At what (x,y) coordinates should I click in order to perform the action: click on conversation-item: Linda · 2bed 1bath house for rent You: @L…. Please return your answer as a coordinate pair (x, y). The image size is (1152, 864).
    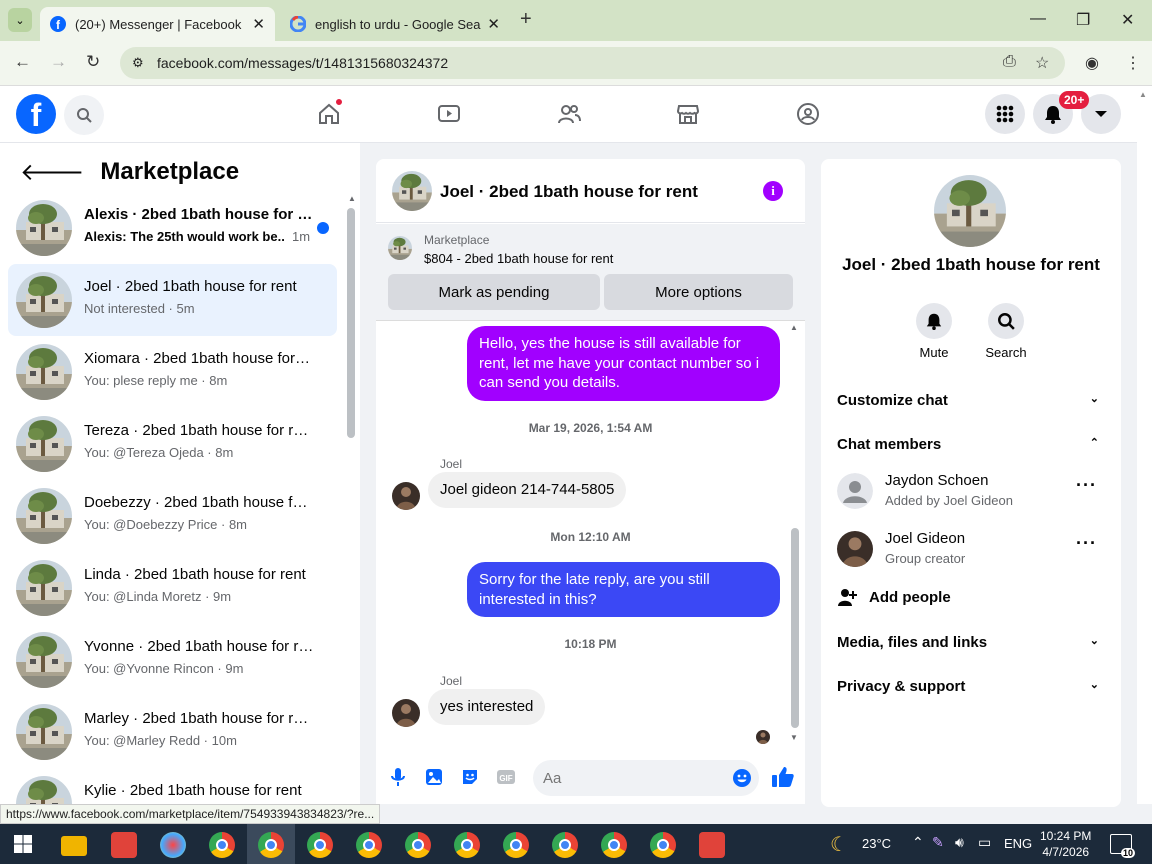
    Looking at the image, I should click on (172, 588).